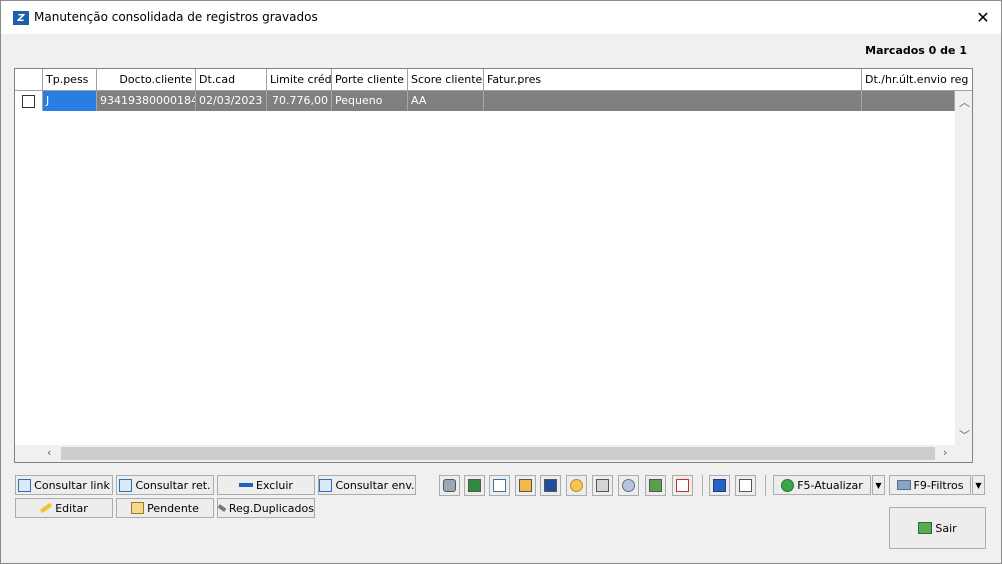  What do you see at coordinates (138, 508) in the screenshot?
I see `pending-note-icon` at bounding box center [138, 508].